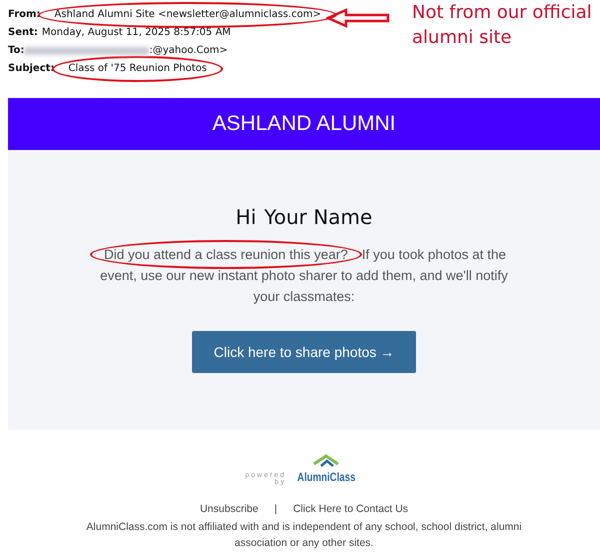 This screenshot has height=555, width=600. What do you see at coordinates (23, 33) in the screenshot?
I see `header-label: Sent:` at bounding box center [23, 33].